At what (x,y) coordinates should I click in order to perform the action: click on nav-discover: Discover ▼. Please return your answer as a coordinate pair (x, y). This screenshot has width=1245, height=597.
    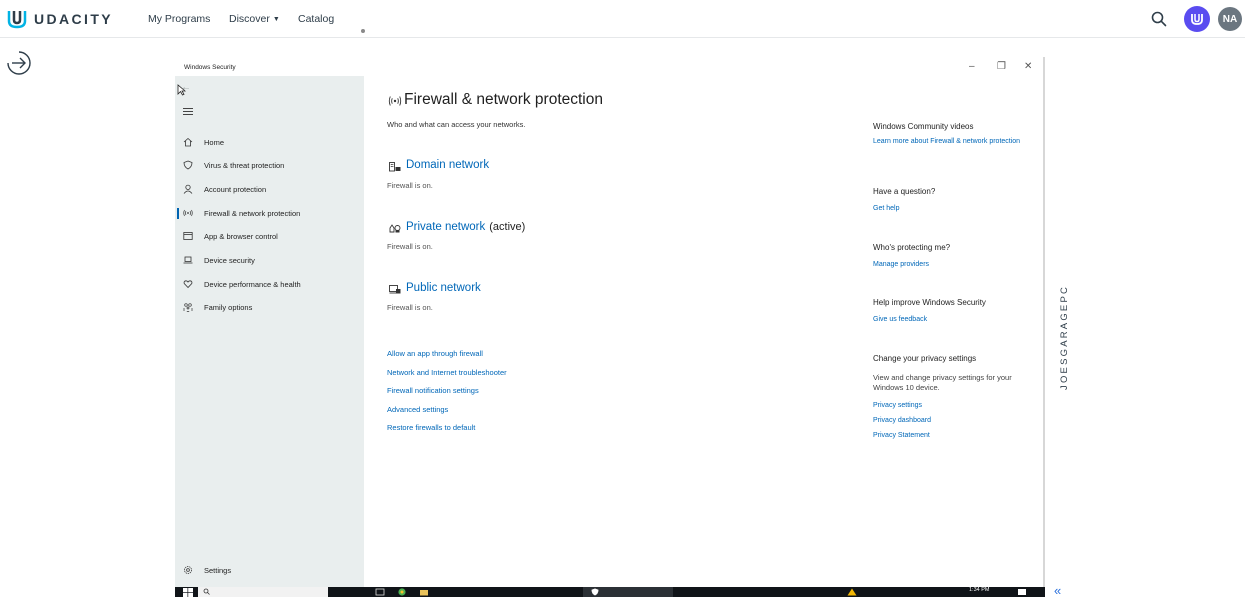
    Looking at the image, I should click on (254, 19).